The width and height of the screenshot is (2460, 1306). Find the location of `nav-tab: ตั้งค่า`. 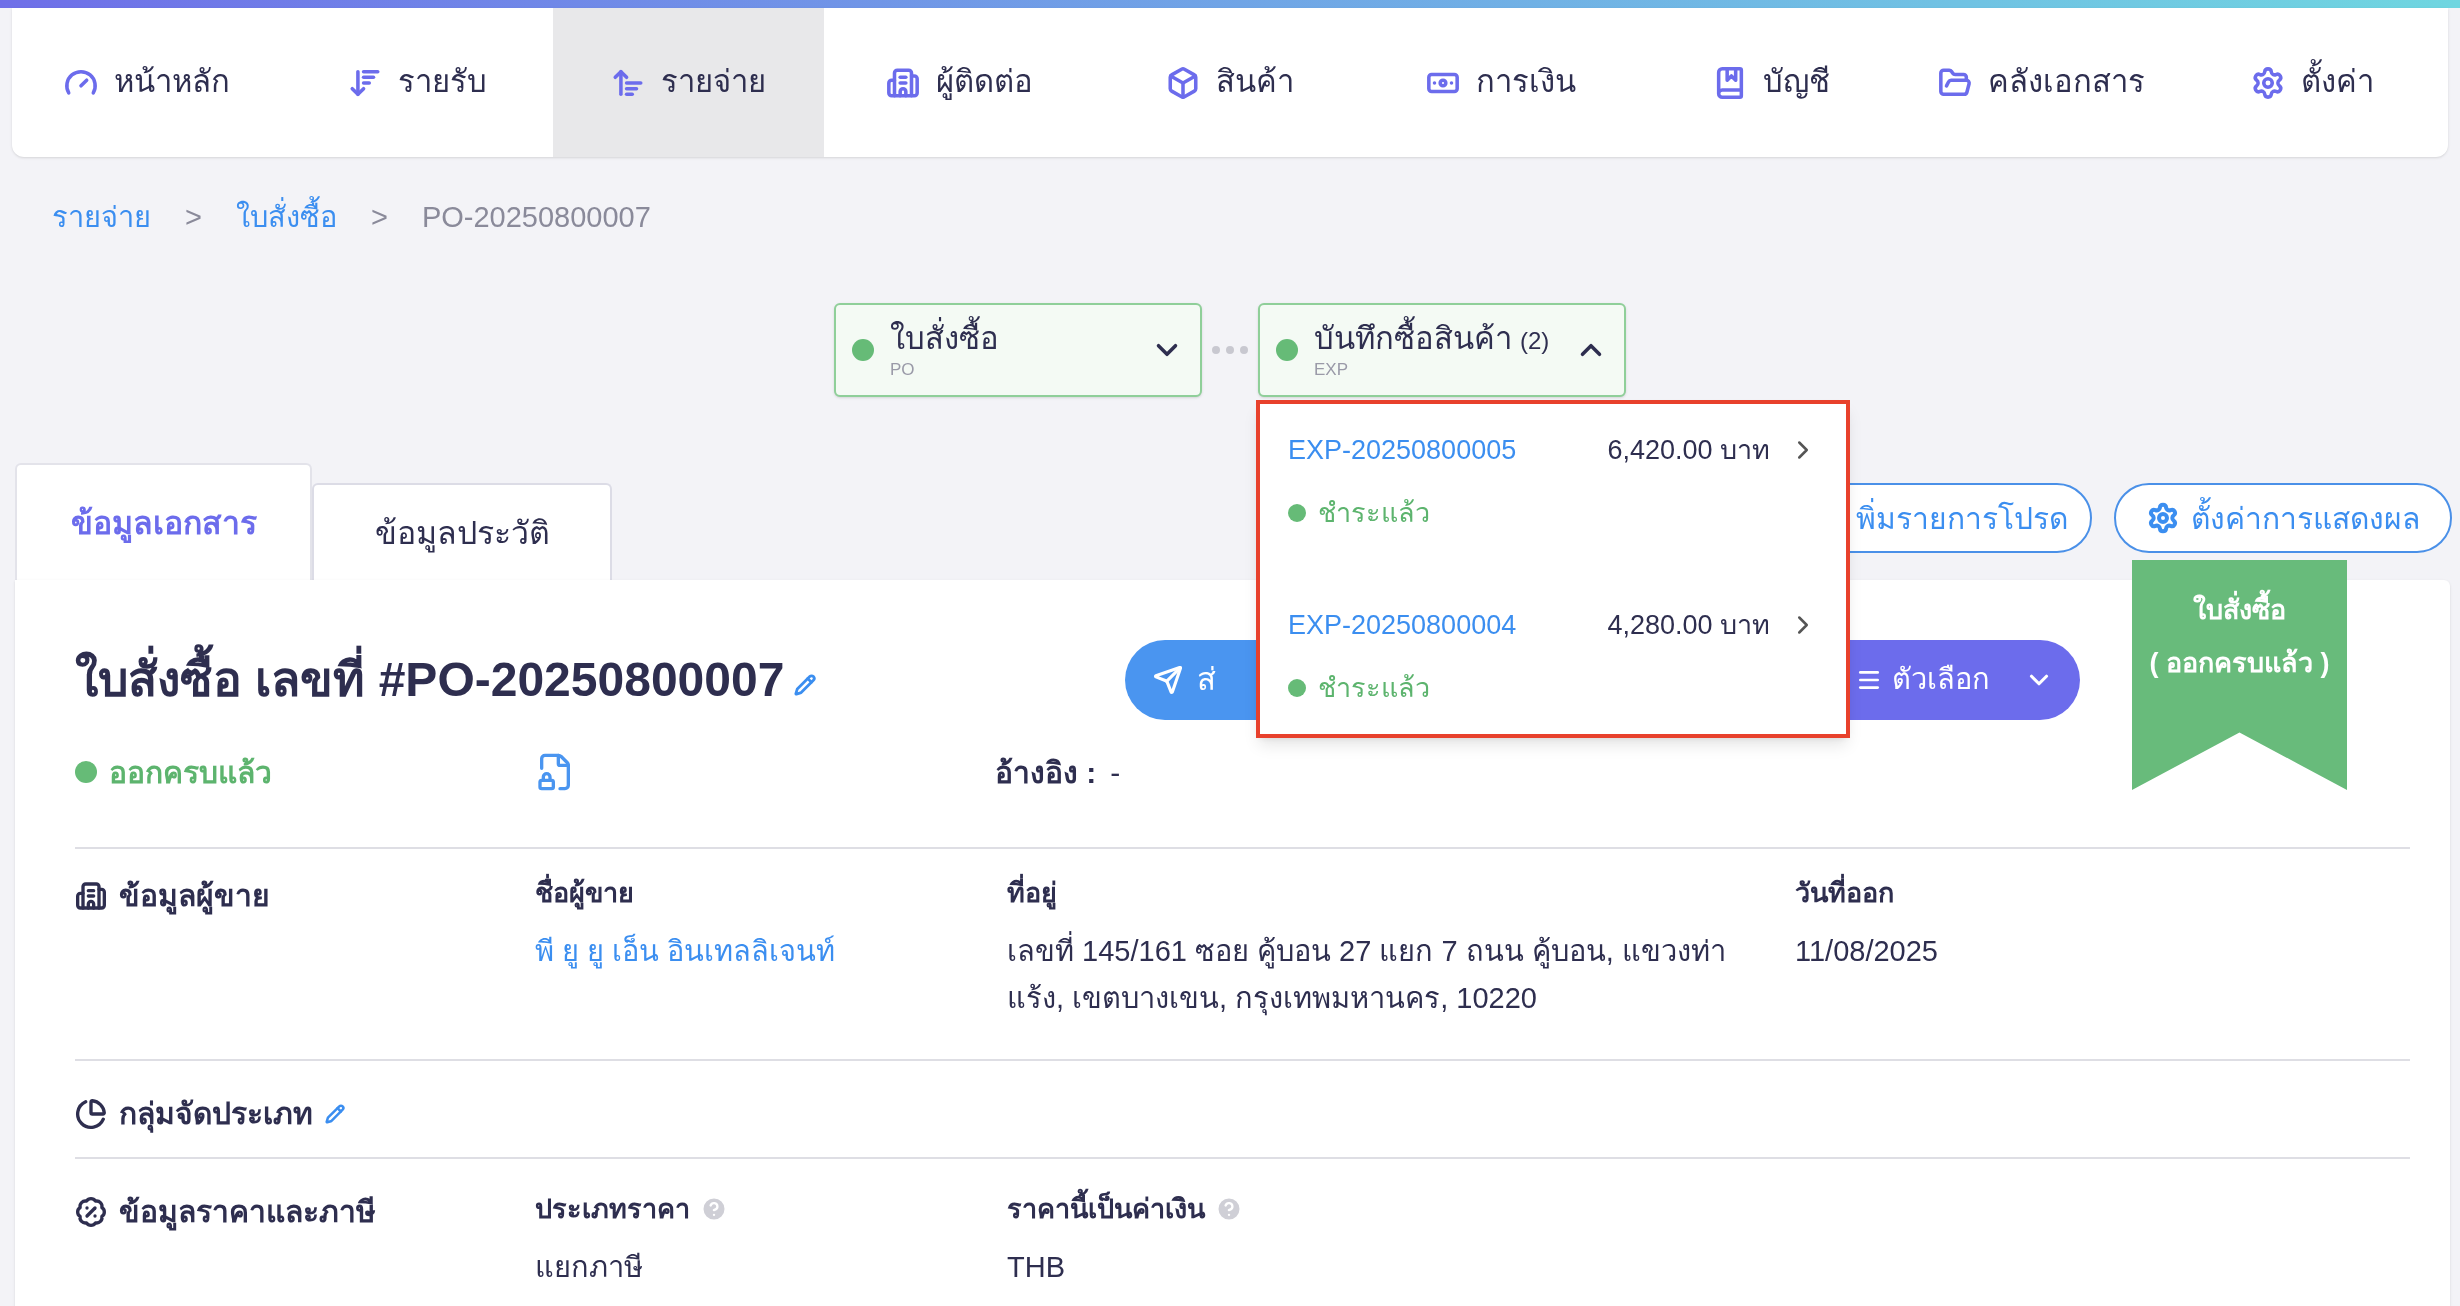

nav-tab: ตั้งค่า is located at coordinates (2312, 82).